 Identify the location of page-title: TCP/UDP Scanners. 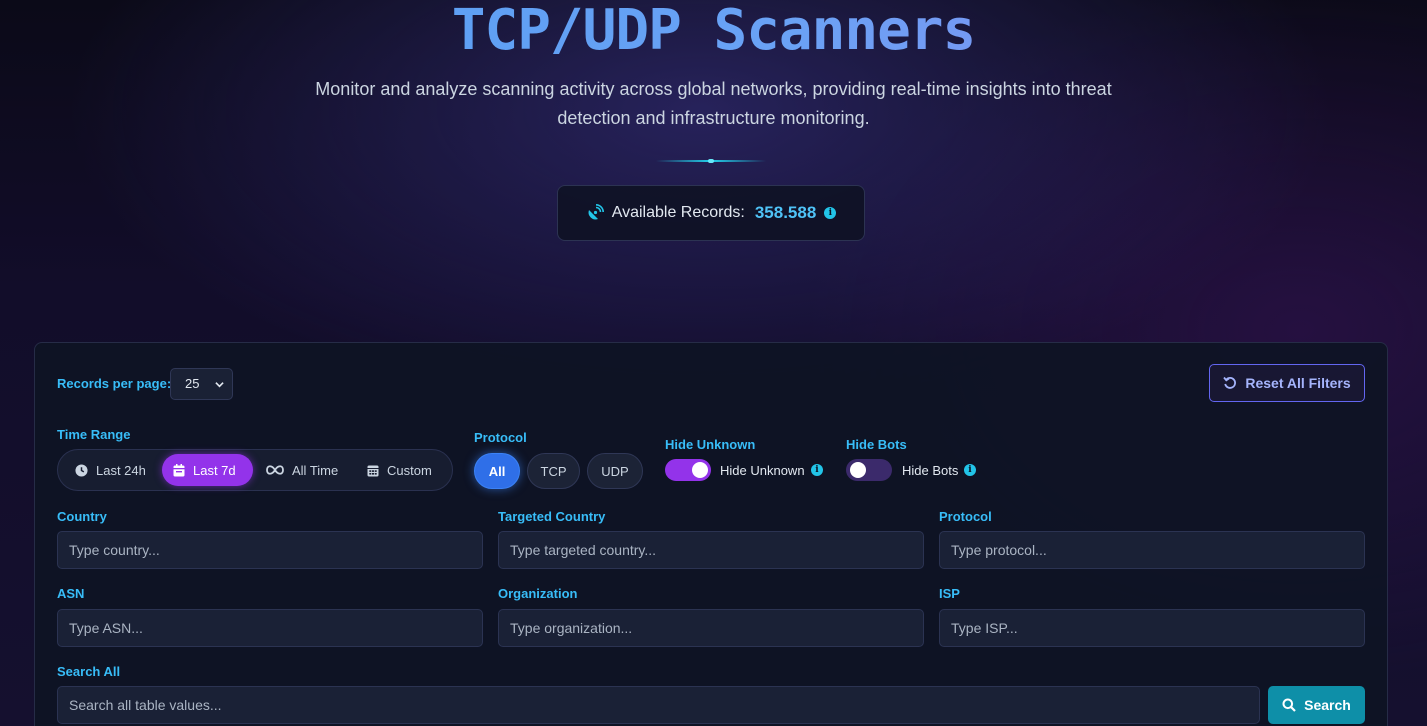
(713, 32).